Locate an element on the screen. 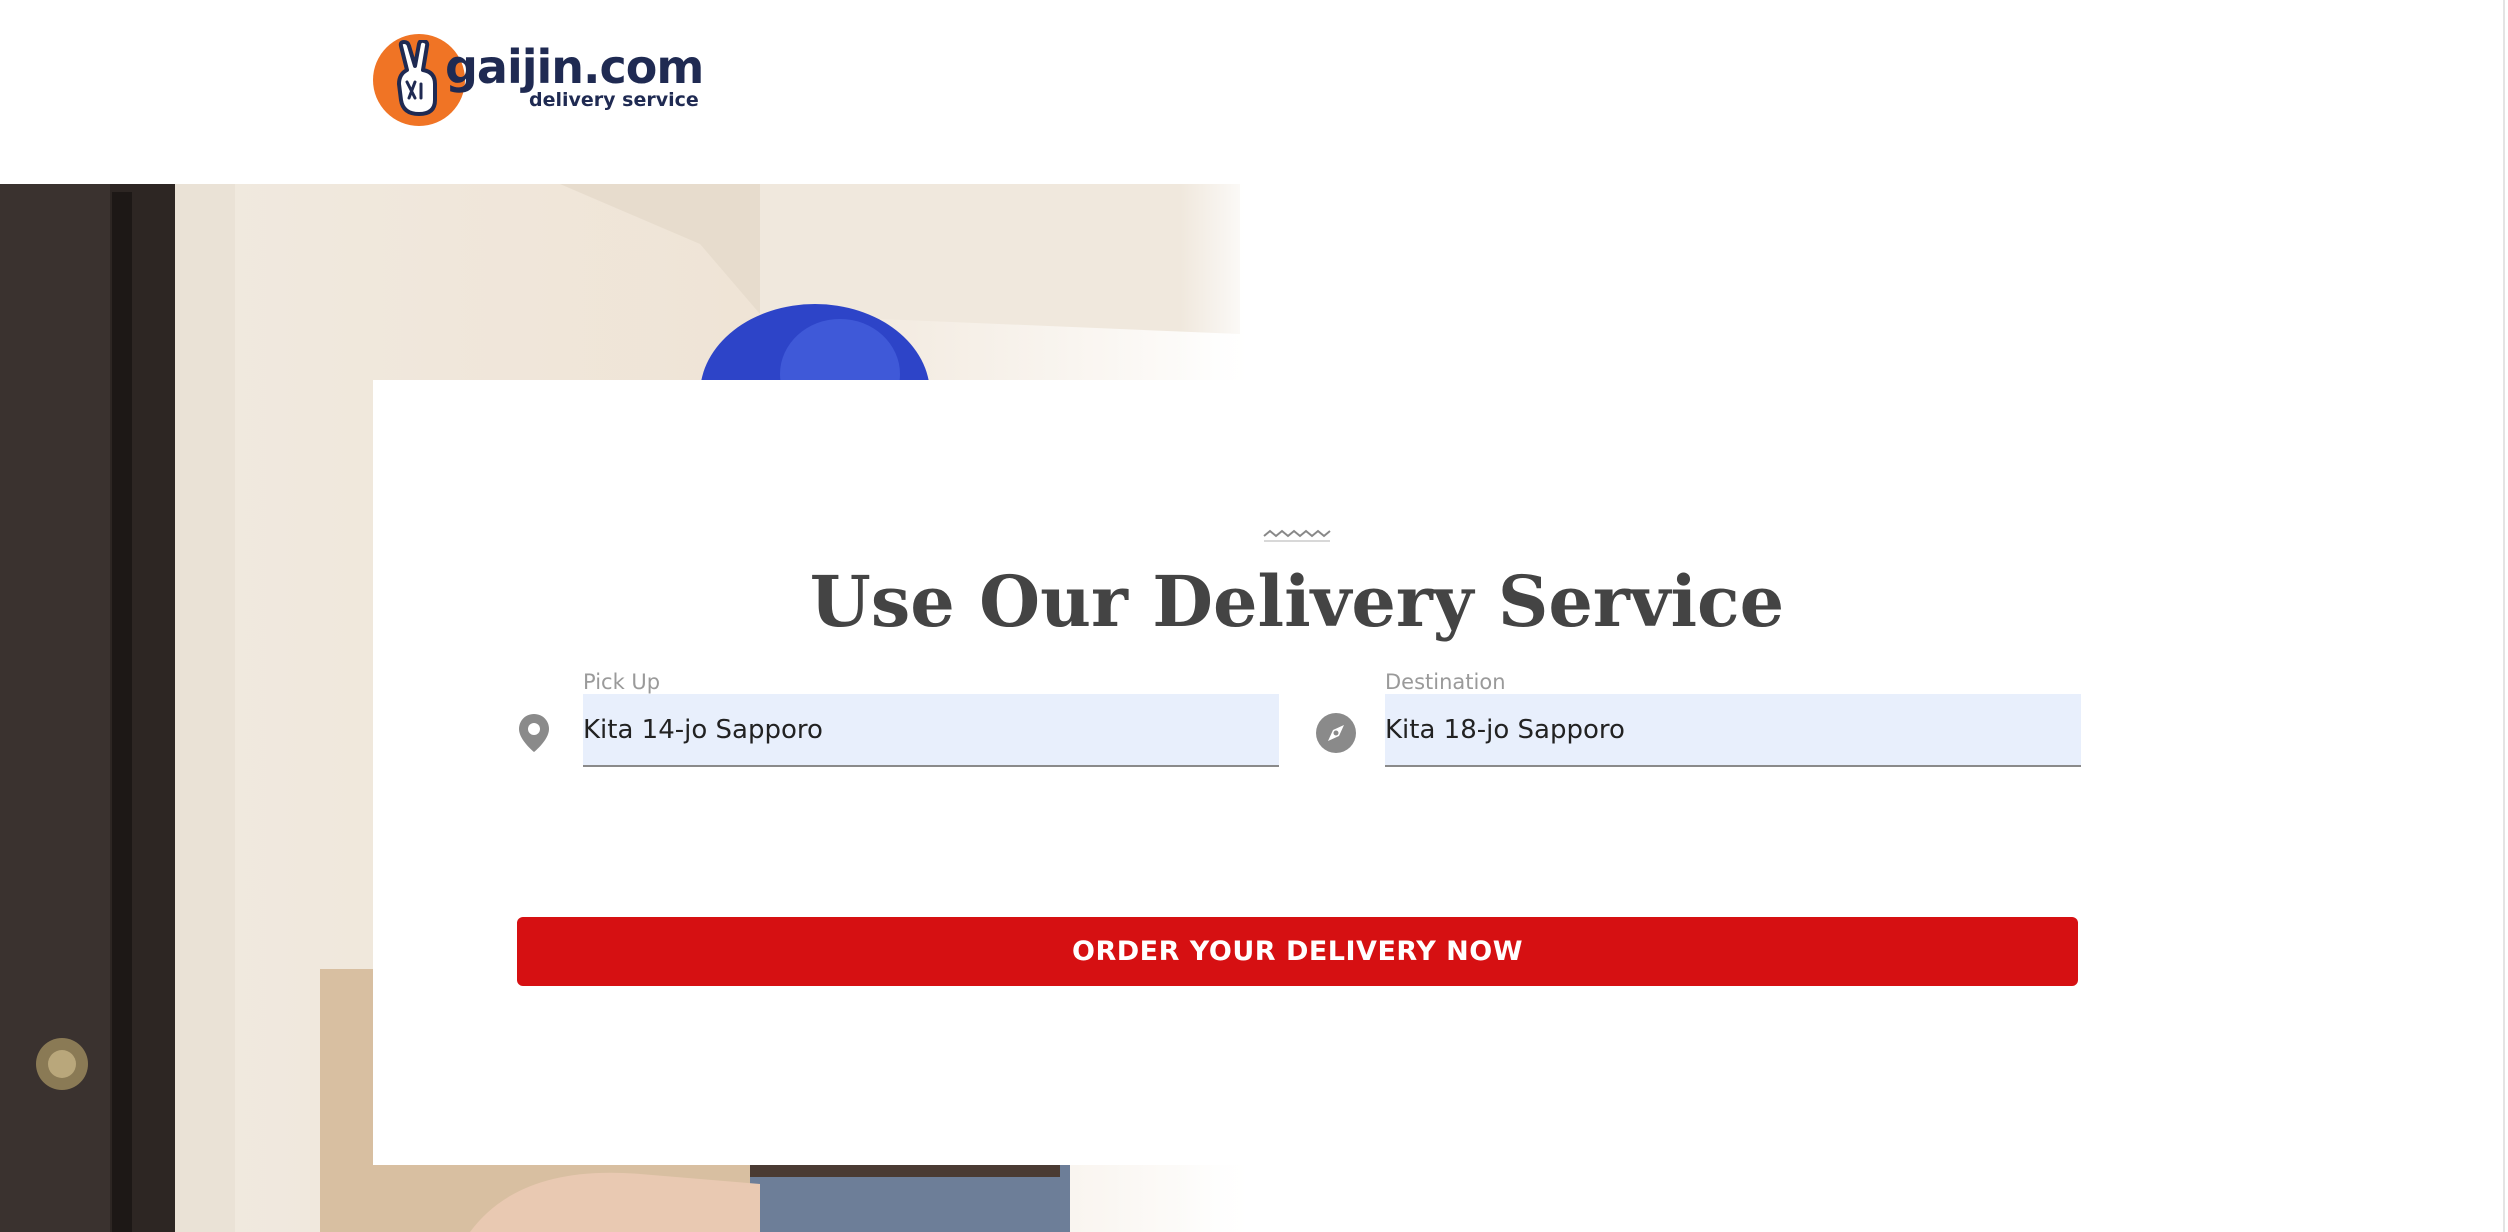 This screenshot has width=2508, height=1232. pickup-field: Pick Up Kita 14-jo Sapporo is located at coordinates (898, 720).